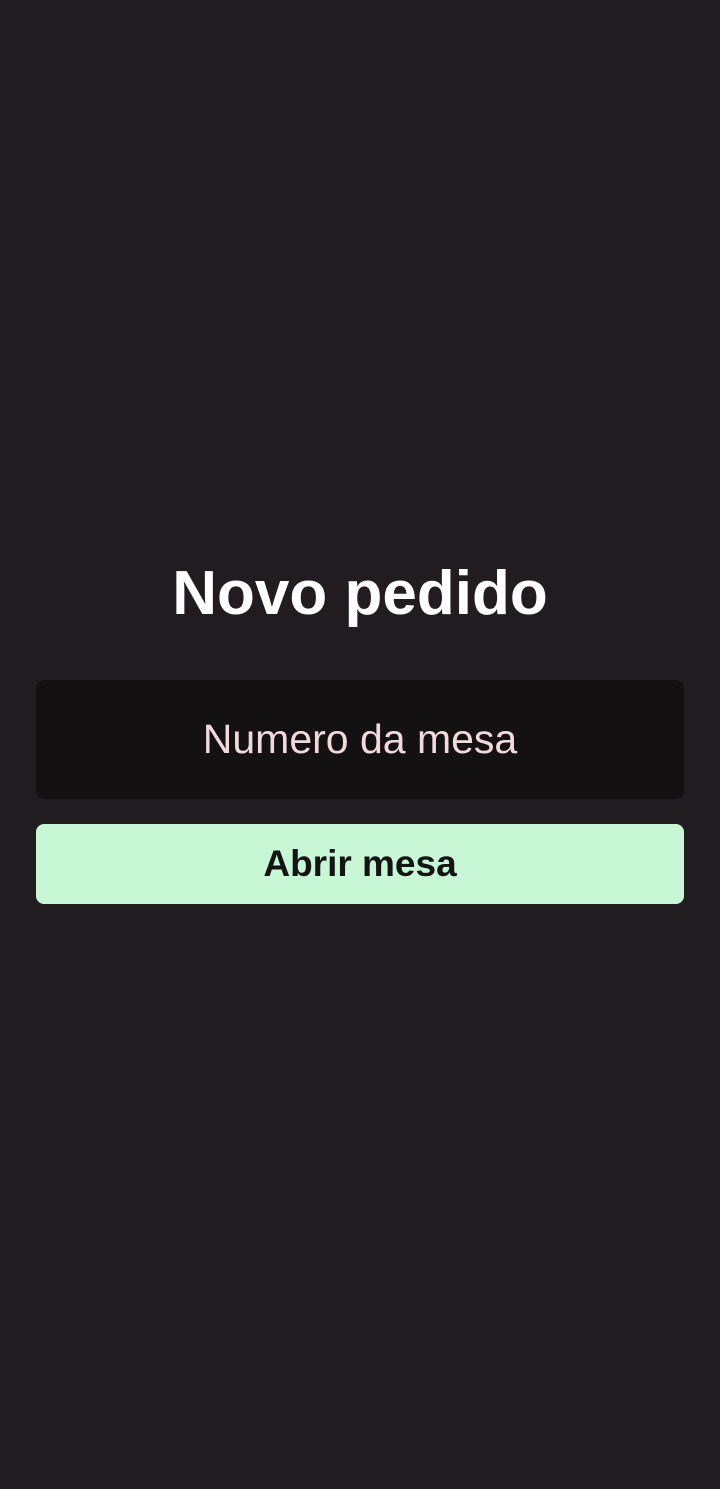  Describe the element at coordinates (360, 739) in the screenshot. I see `table-number-input` at that location.